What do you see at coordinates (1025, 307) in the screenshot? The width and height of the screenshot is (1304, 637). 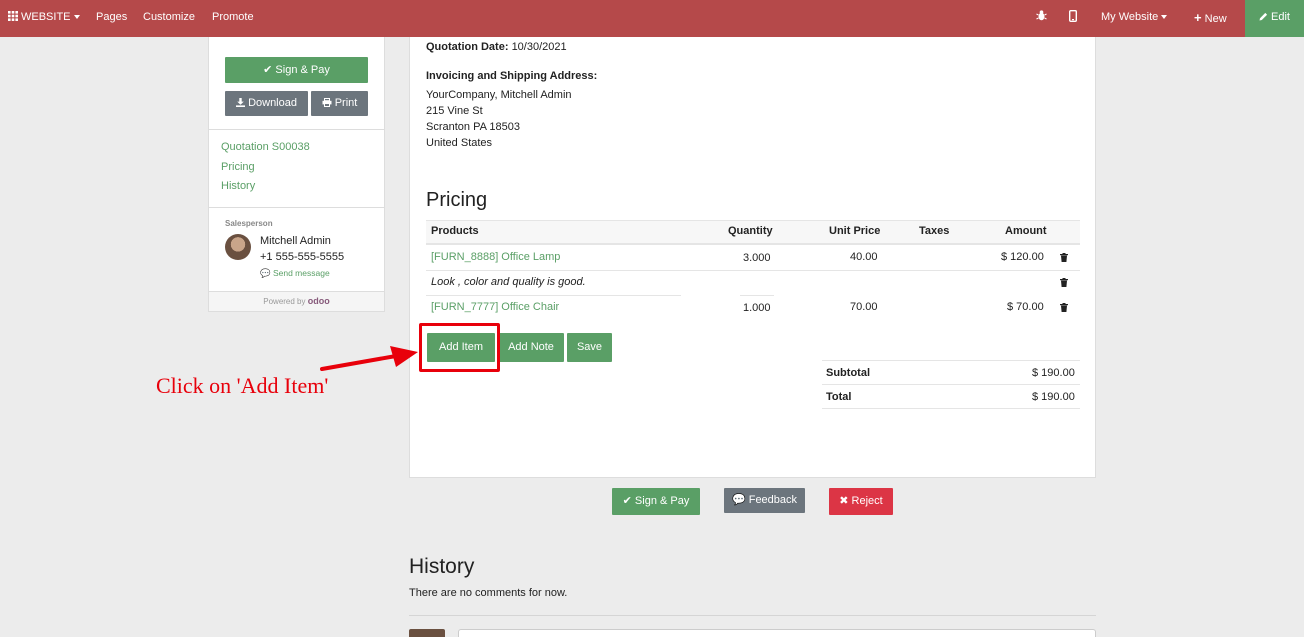 I see `amount-value: $ 70.00` at bounding box center [1025, 307].